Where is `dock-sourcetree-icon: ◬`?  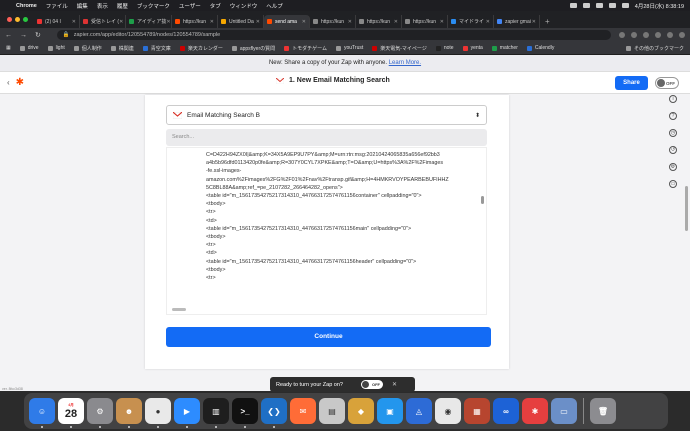
dock-sourcetree-icon: ◬ is located at coordinates (419, 411).